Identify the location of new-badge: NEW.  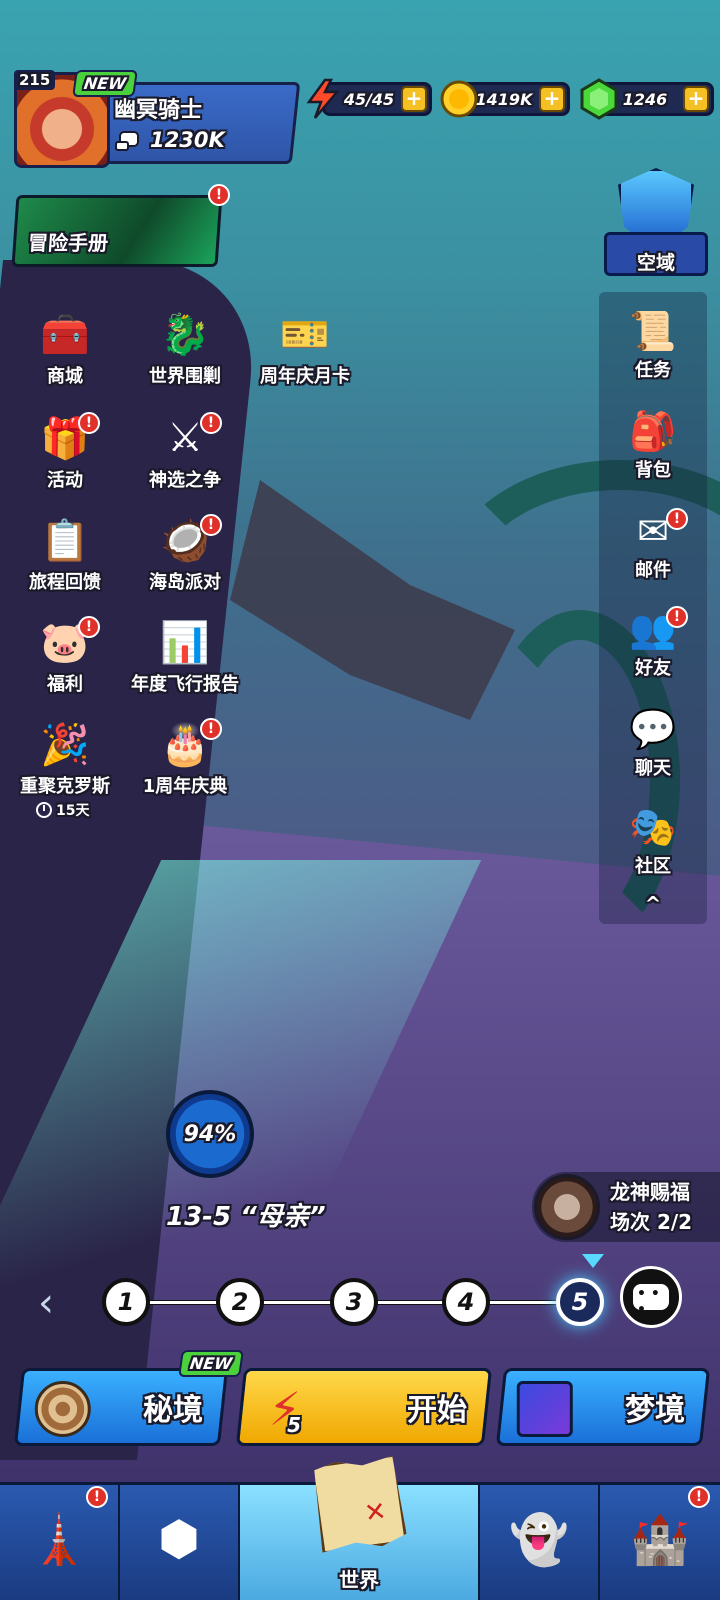
(211, 1363).